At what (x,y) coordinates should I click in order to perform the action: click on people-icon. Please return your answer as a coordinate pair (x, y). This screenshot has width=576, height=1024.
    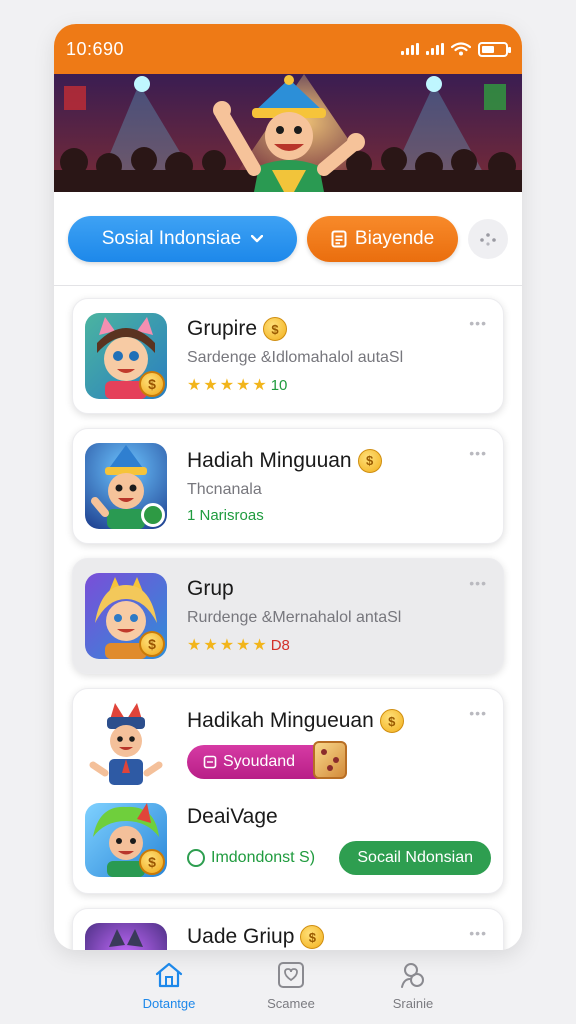
    Looking at the image, I should click on (412, 975).